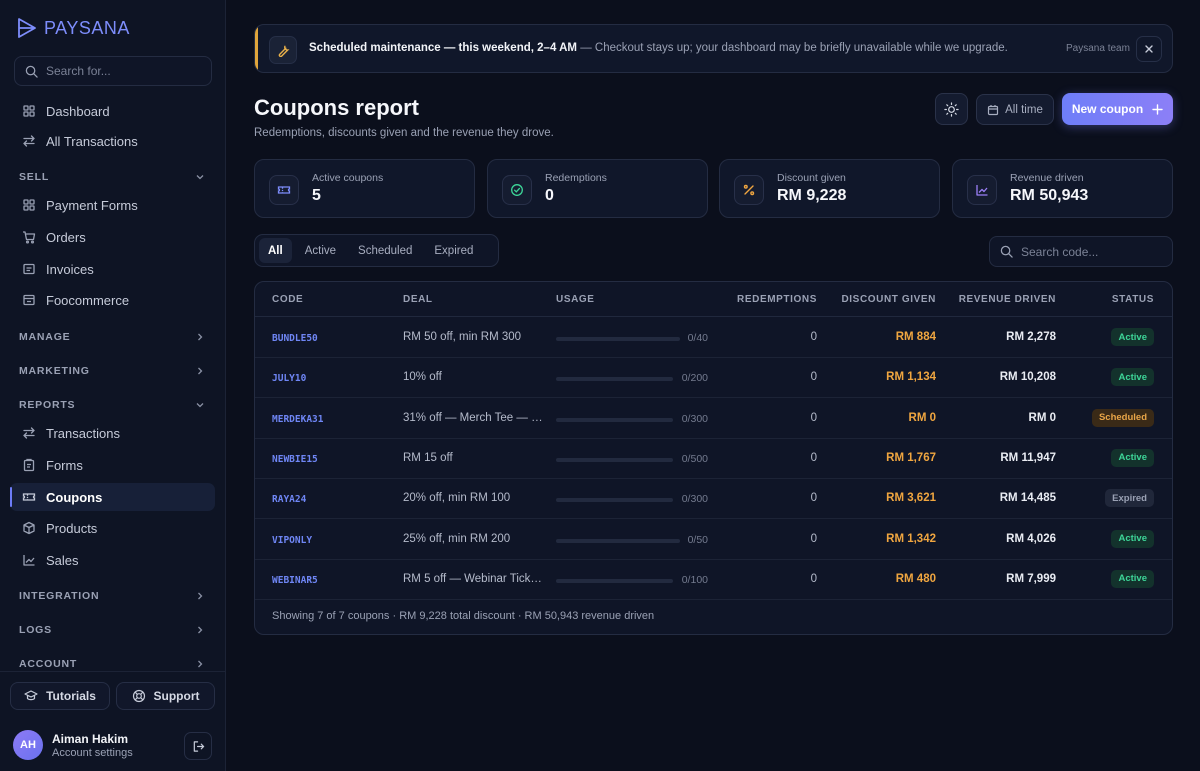 This screenshot has width=1200, height=771. I want to click on coupon-code: JULY10, so click(289, 378).